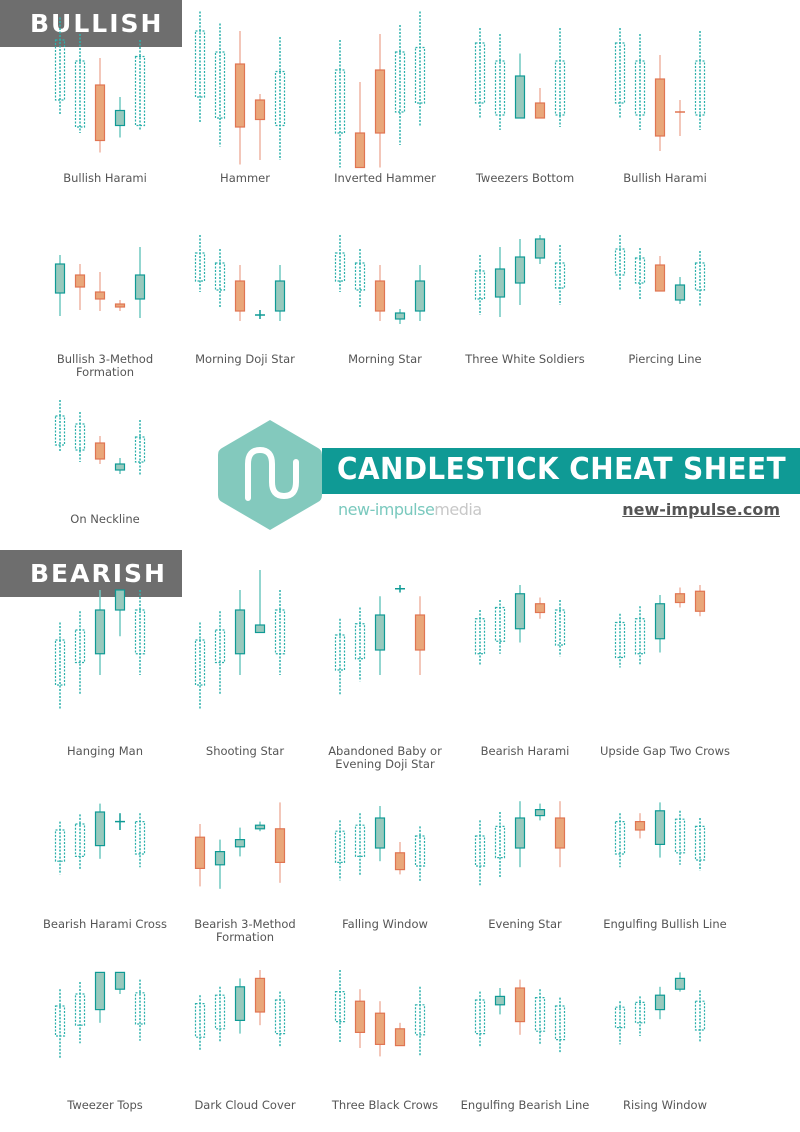  I want to click on pattern-card: Falling Window, so click(385, 865).